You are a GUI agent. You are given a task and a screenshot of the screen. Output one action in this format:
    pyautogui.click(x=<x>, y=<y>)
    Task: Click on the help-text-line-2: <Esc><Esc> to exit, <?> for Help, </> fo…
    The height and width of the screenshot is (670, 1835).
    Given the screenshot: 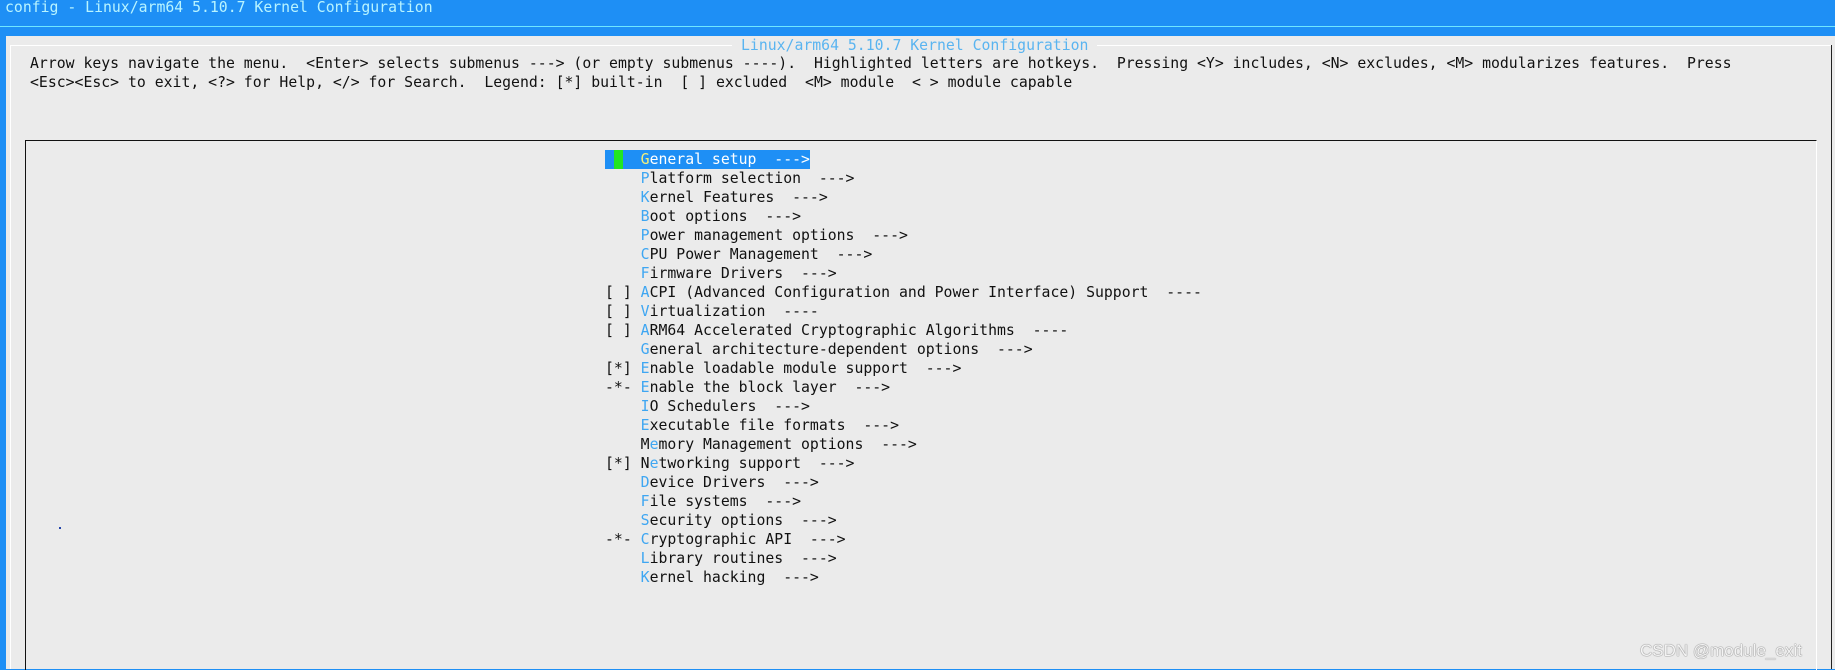 What is the action you would take?
    pyautogui.click(x=551, y=82)
    